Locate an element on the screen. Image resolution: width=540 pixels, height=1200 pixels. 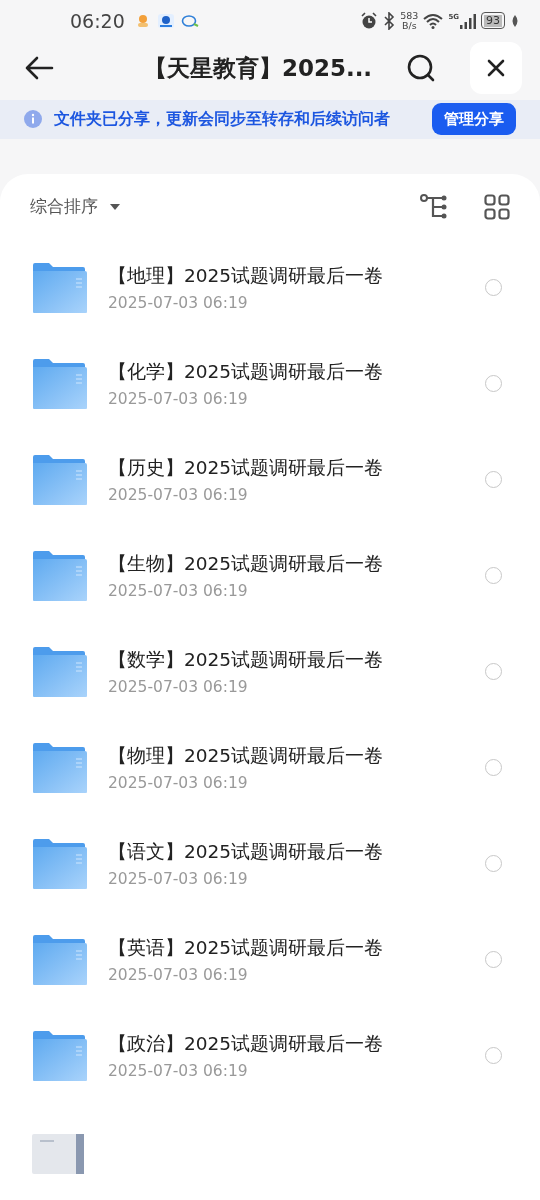
network-speed-unit: B/s is located at coordinates (409, 25).